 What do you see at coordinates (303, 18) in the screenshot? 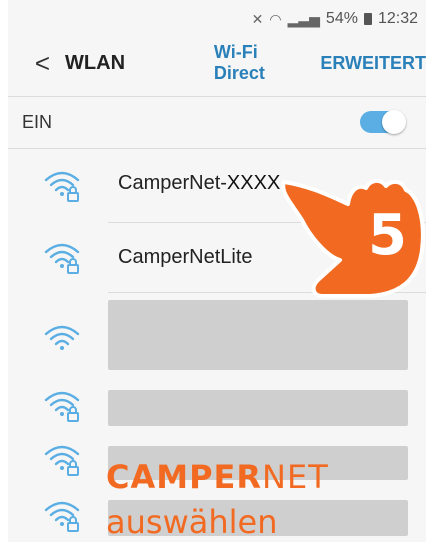
I see `signal-icon: ▂▃▅` at bounding box center [303, 18].